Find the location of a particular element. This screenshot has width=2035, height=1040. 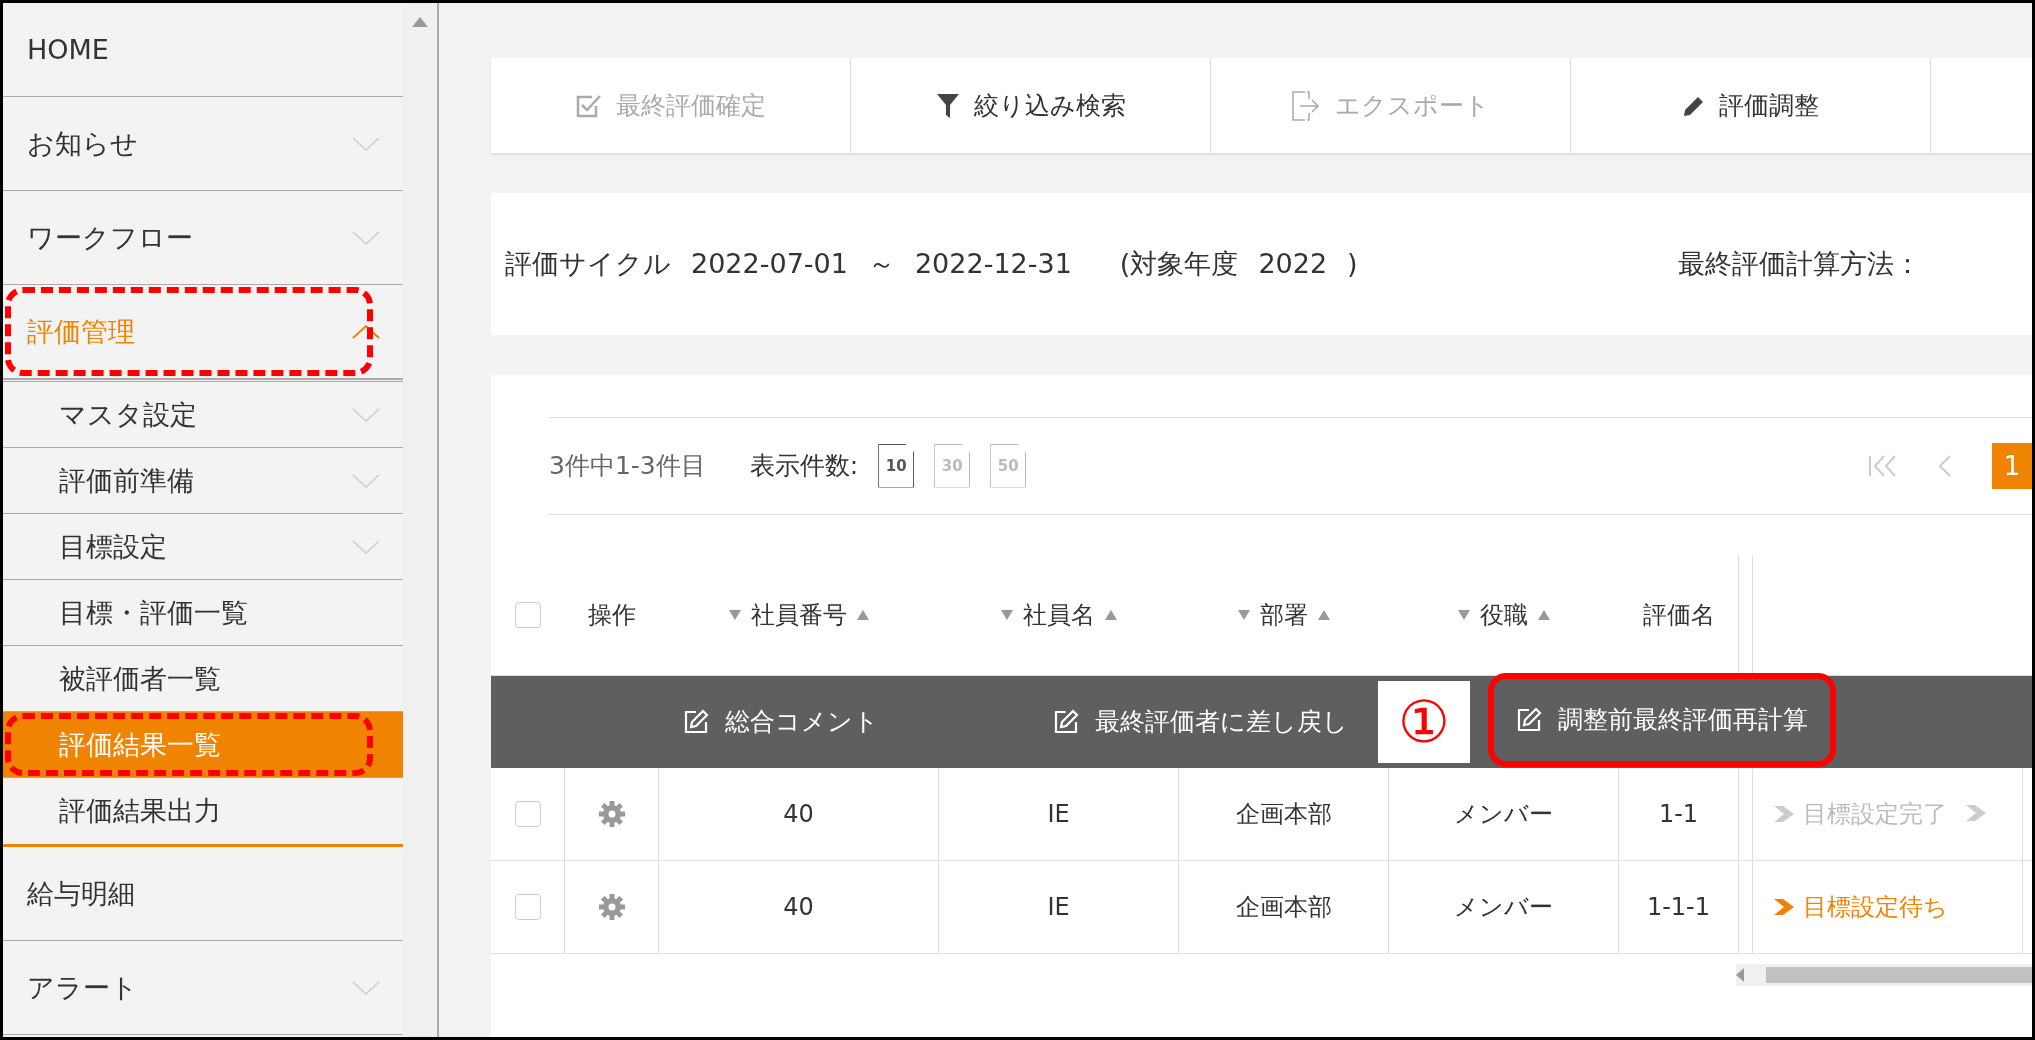

scroll-left-icon is located at coordinates (1741, 974).